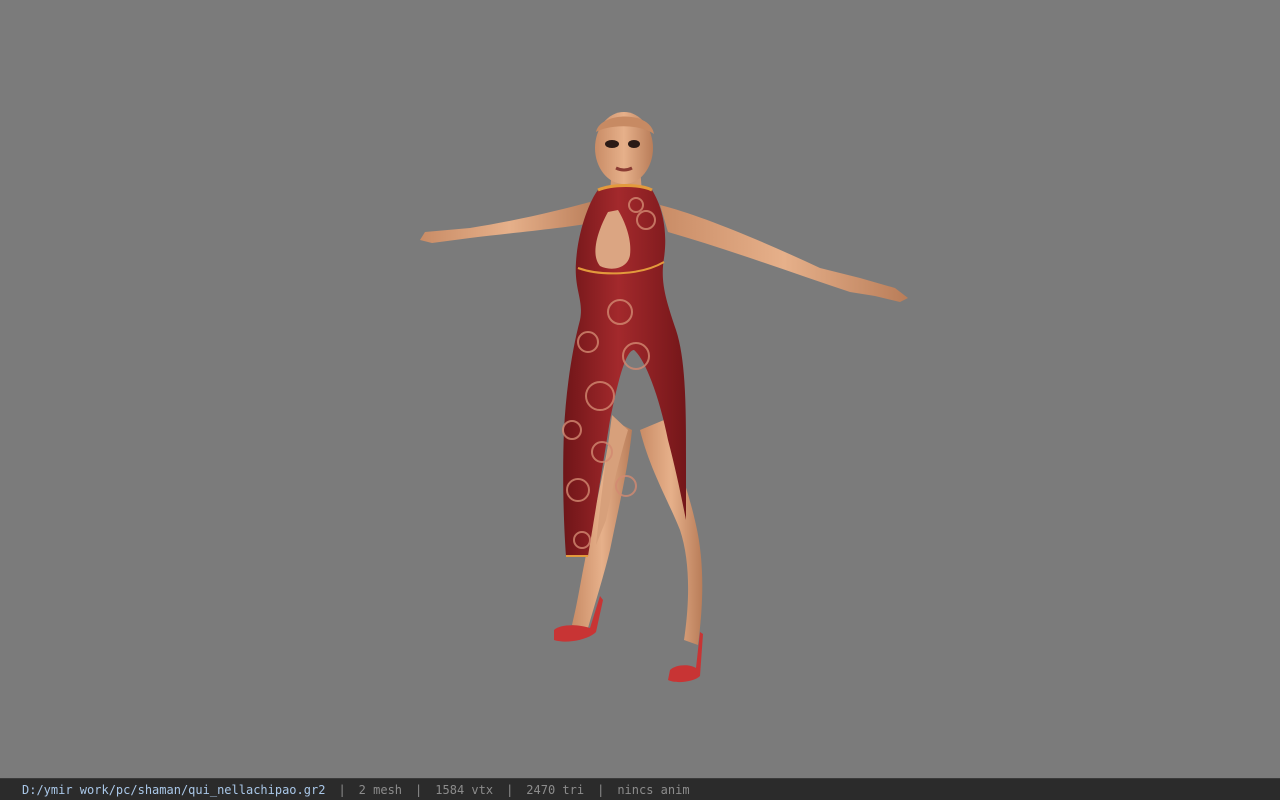 This screenshot has height=800, width=1280. Describe the element at coordinates (653, 789) in the screenshot. I see `animation-status: nincs anim` at that location.